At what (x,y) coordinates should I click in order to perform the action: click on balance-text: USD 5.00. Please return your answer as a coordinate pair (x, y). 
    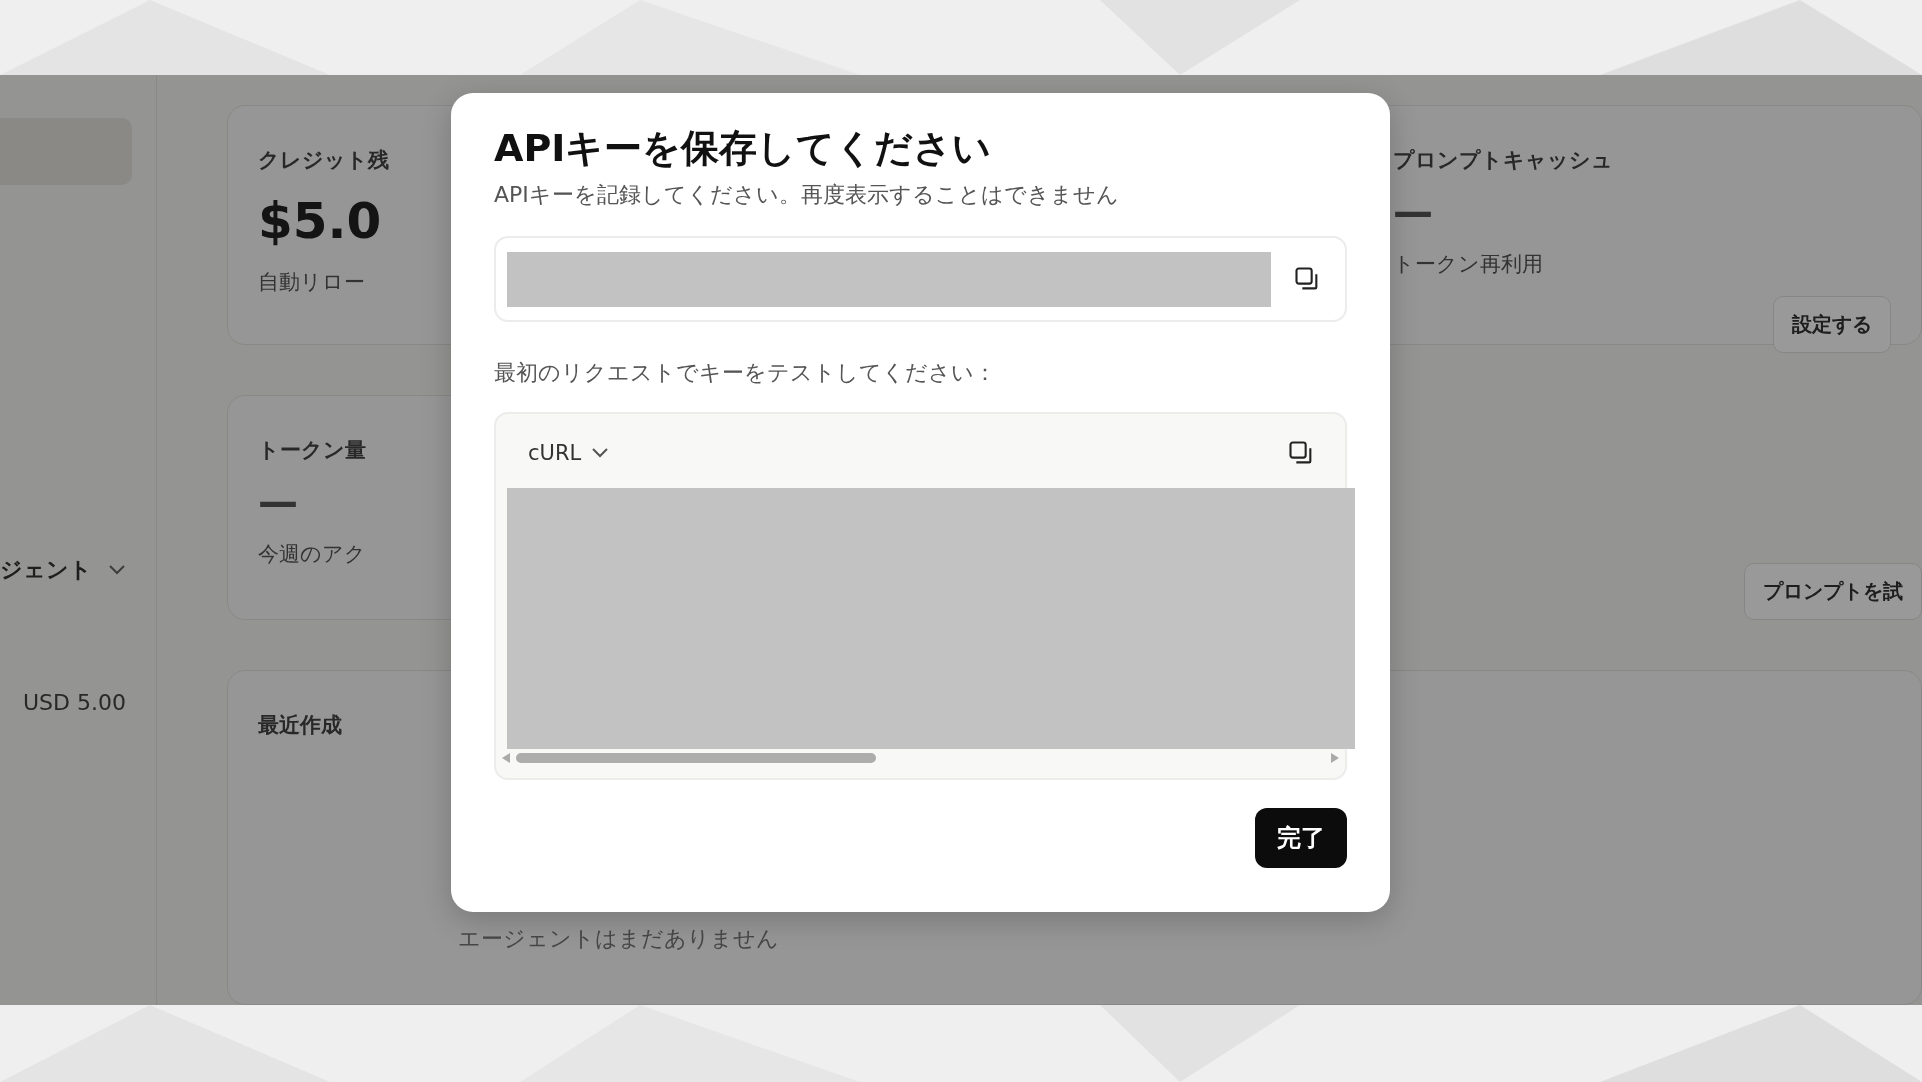
    Looking at the image, I should click on (74, 702).